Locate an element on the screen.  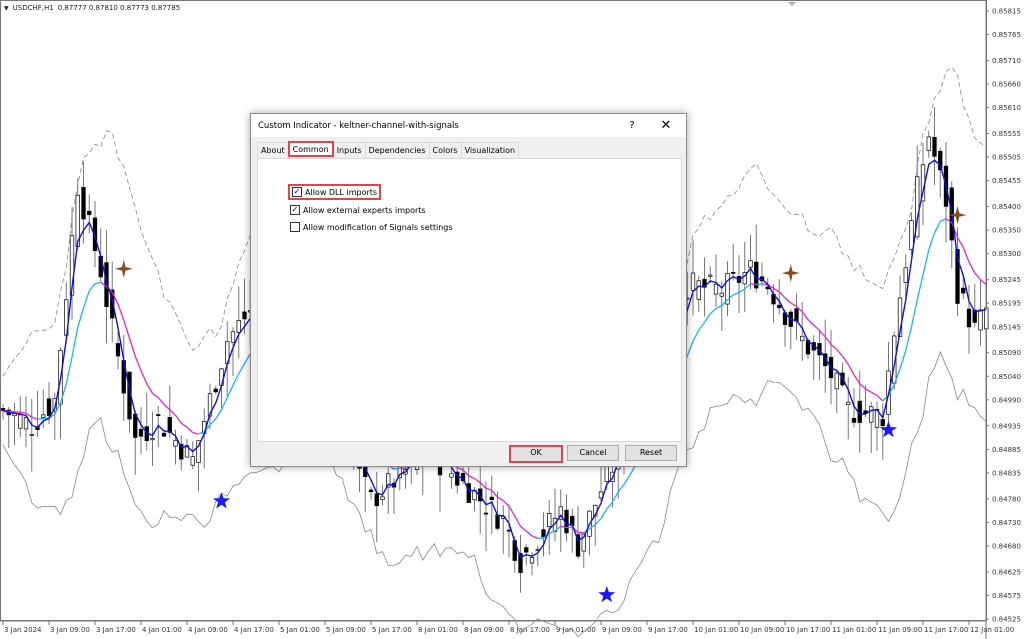
allow-signals-modification-checkbox: Allow modification of Signals settings is located at coordinates (371, 227).